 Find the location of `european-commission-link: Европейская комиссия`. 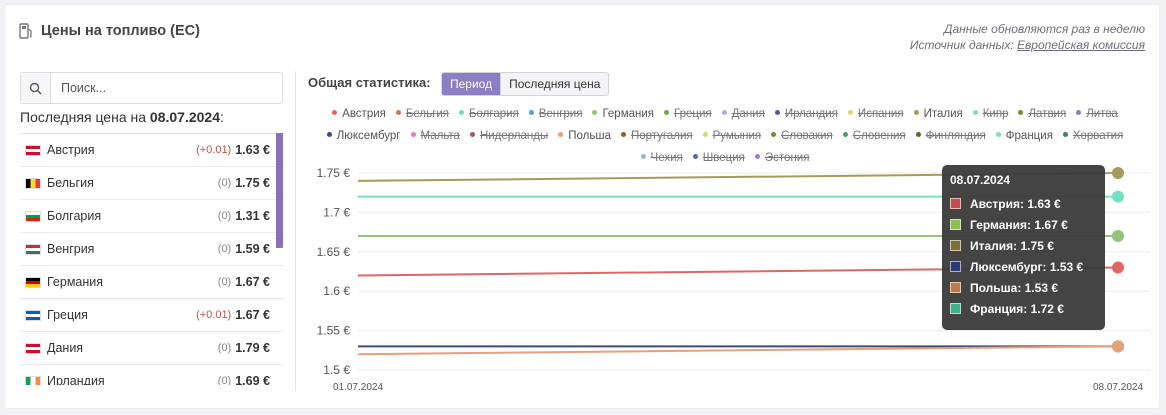

european-commission-link: Европейская комиссия is located at coordinates (1081, 45).